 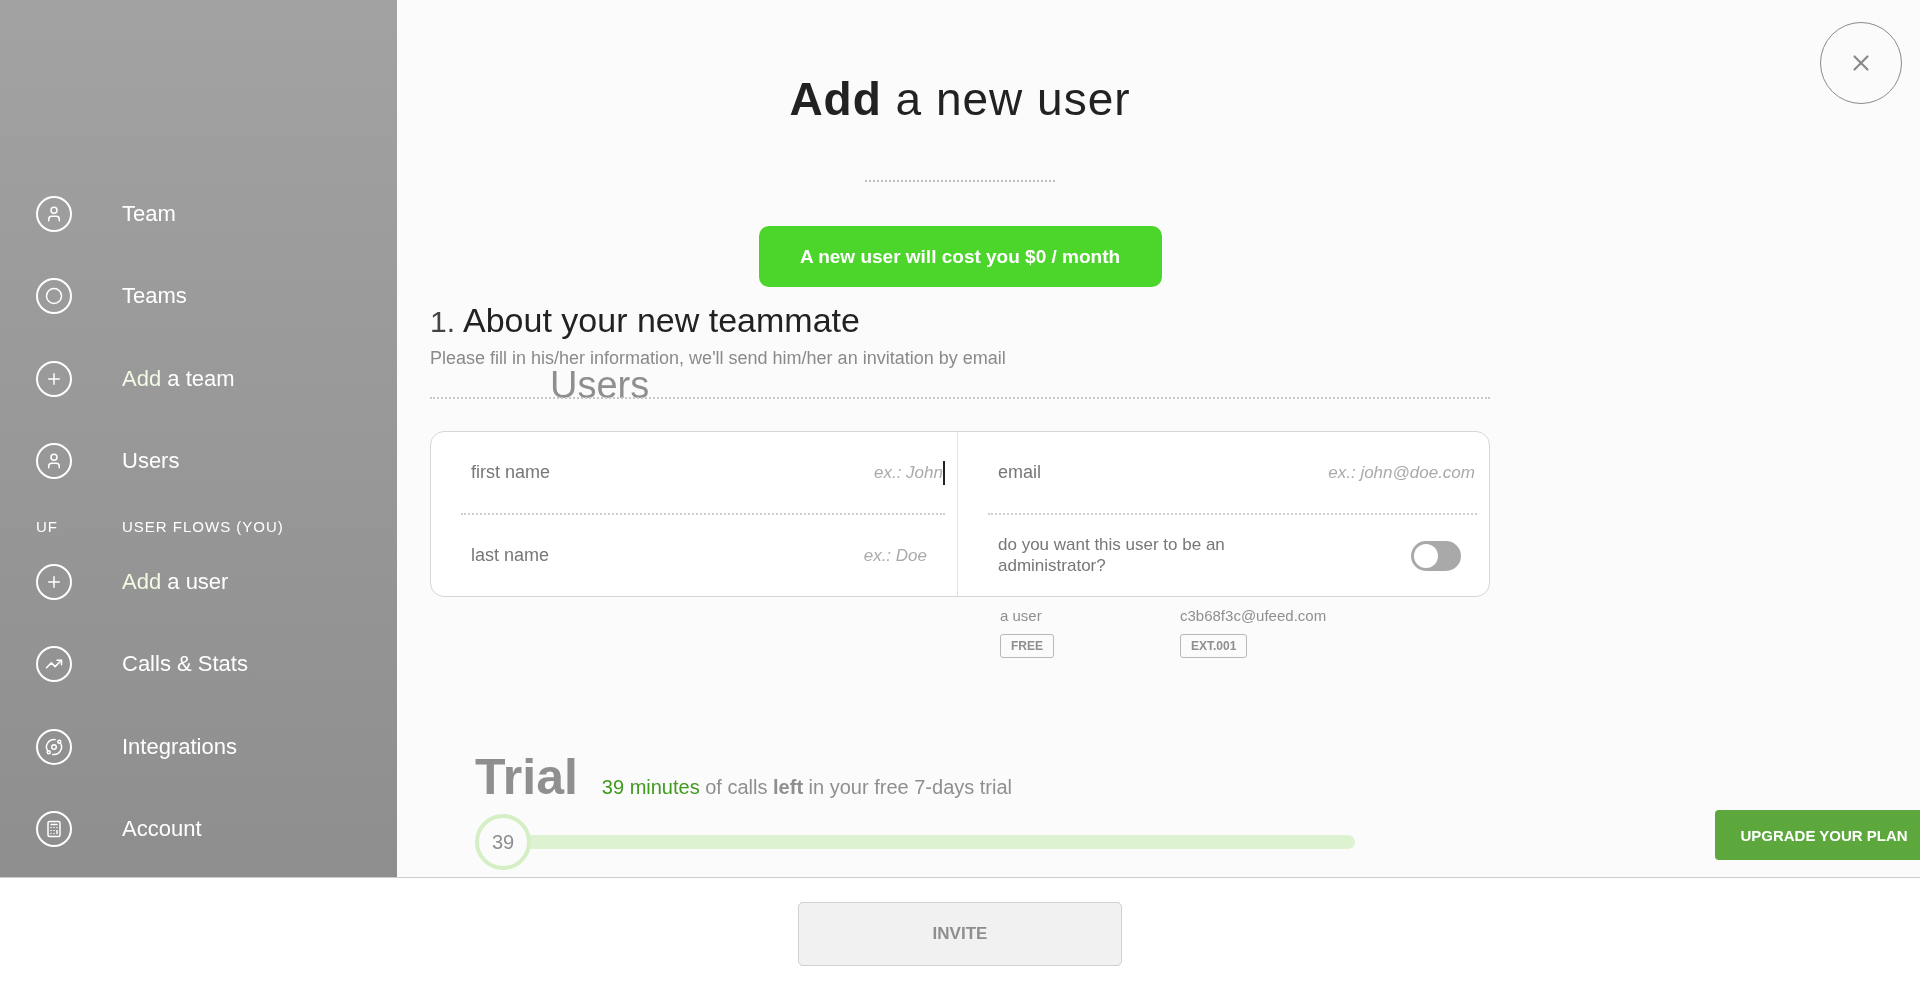 What do you see at coordinates (845, 472) in the screenshot?
I see `text-field: ex.: John` at bounding box center [845, 472].